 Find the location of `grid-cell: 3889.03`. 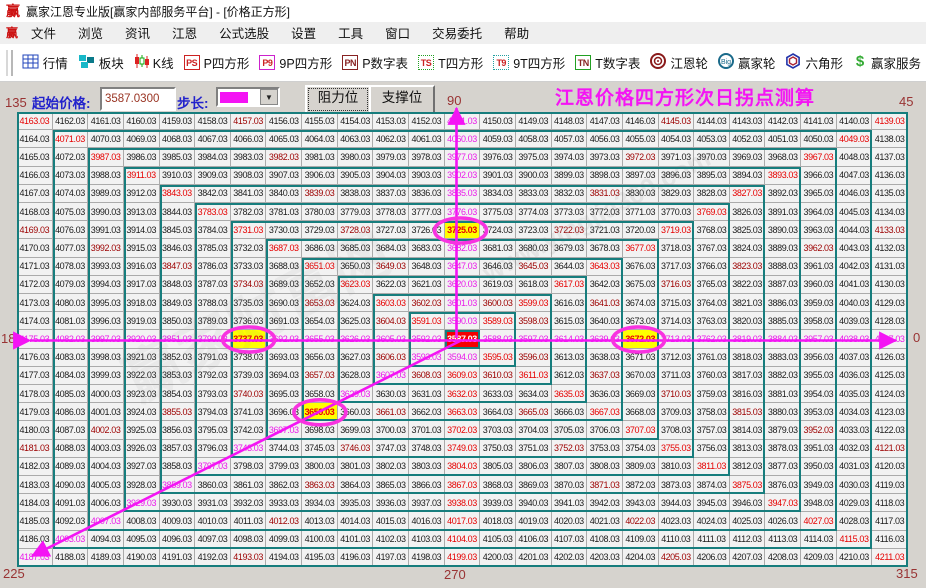

grid-cell: 3889.03 is located at coordinates (783, 248).